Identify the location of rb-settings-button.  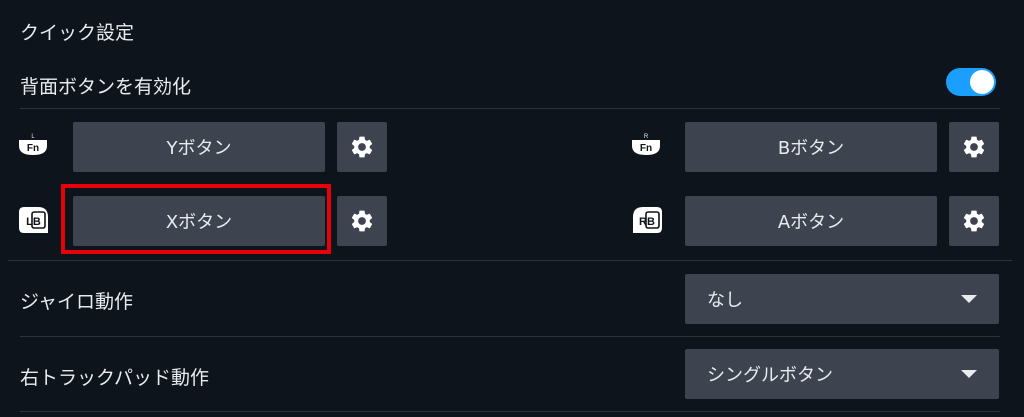
(974, 221).